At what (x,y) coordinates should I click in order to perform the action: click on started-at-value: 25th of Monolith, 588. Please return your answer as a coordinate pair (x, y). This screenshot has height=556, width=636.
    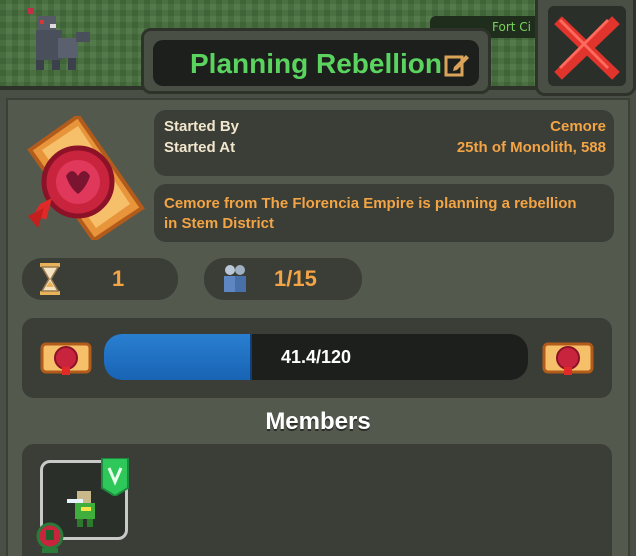
    Looking at the image, I should click on (531, 147).